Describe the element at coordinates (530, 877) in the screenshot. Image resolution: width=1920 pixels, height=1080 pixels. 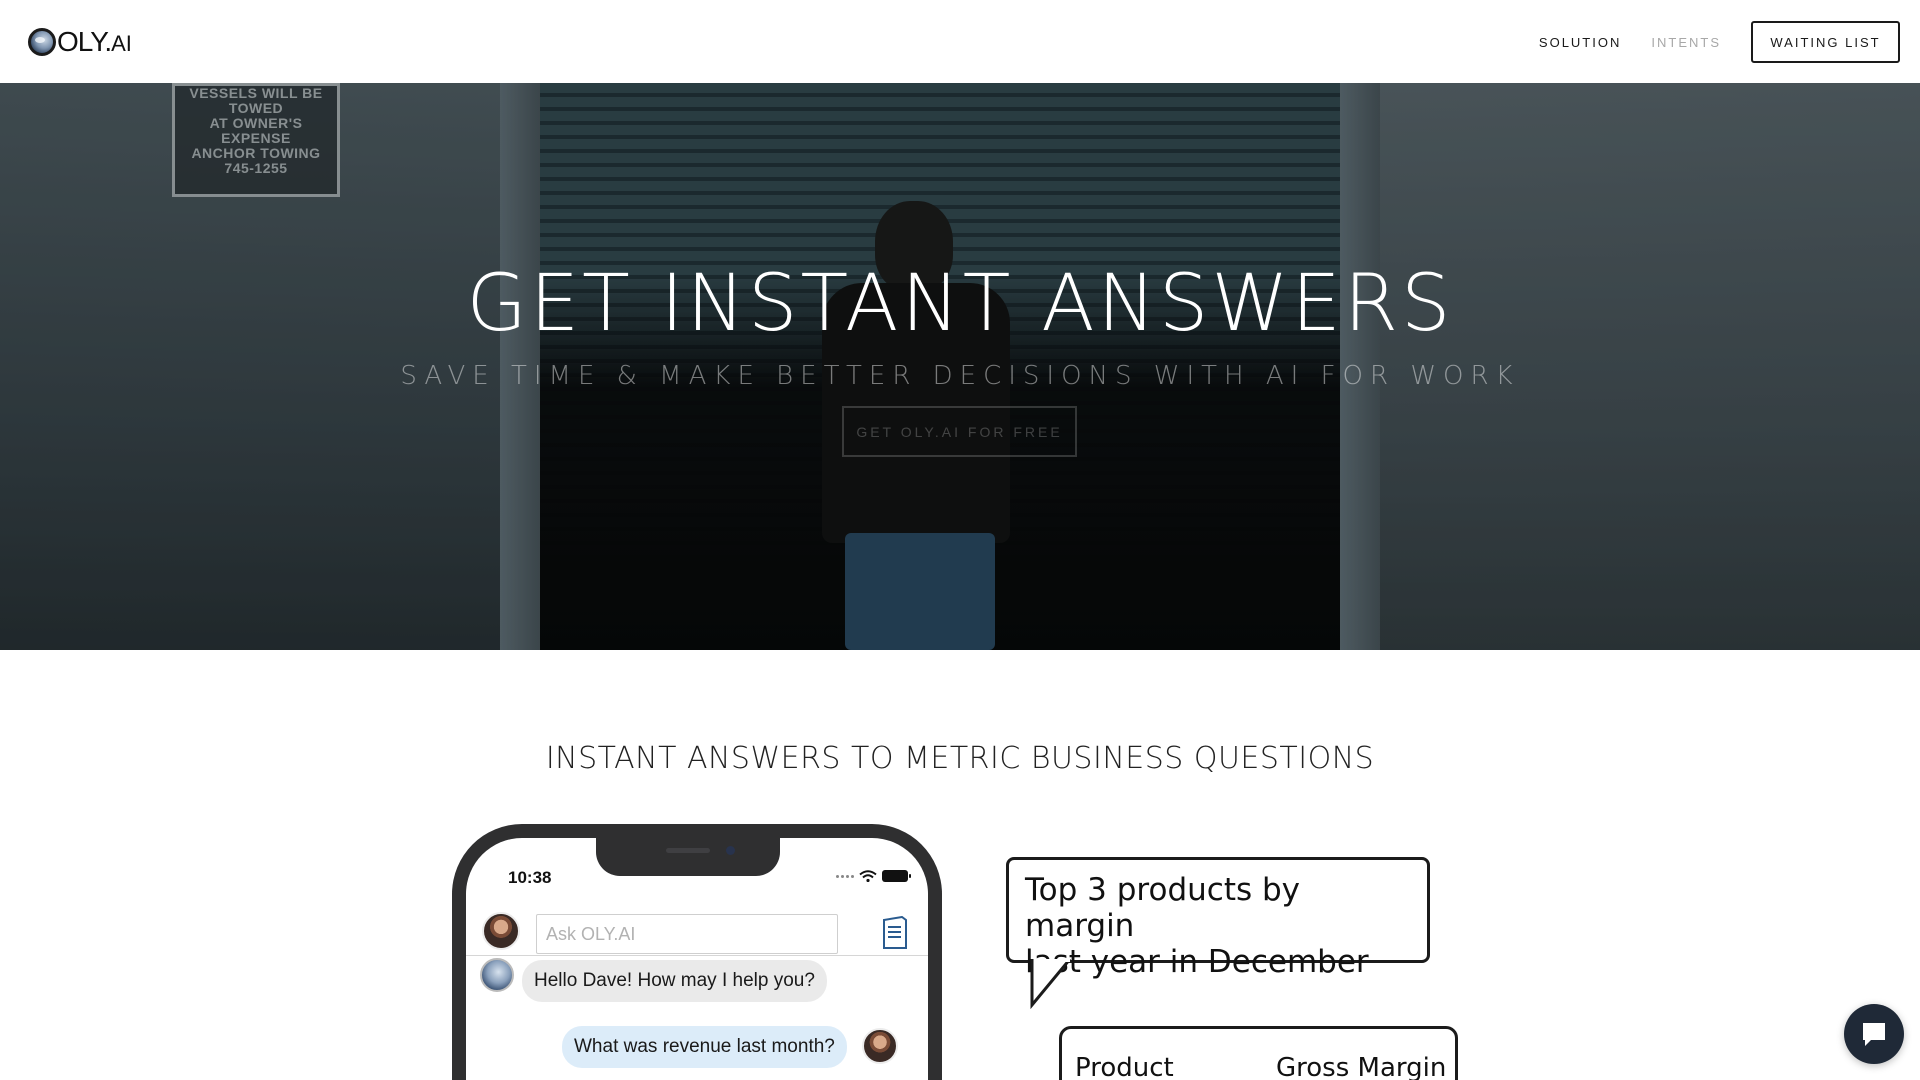
I see `status-bar-time: 10:38` at that location.